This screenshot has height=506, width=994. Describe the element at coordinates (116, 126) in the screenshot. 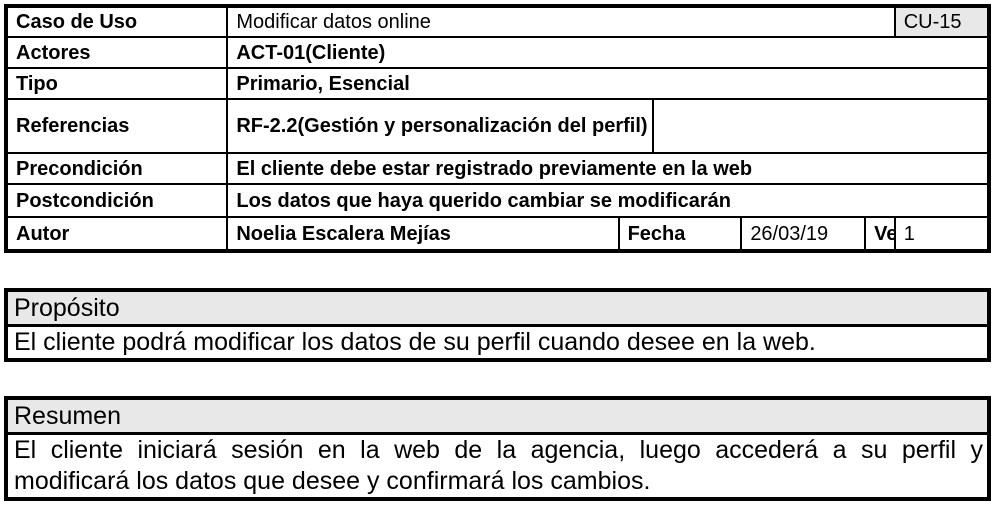

I see `referencias-label: Referencias` at that location.